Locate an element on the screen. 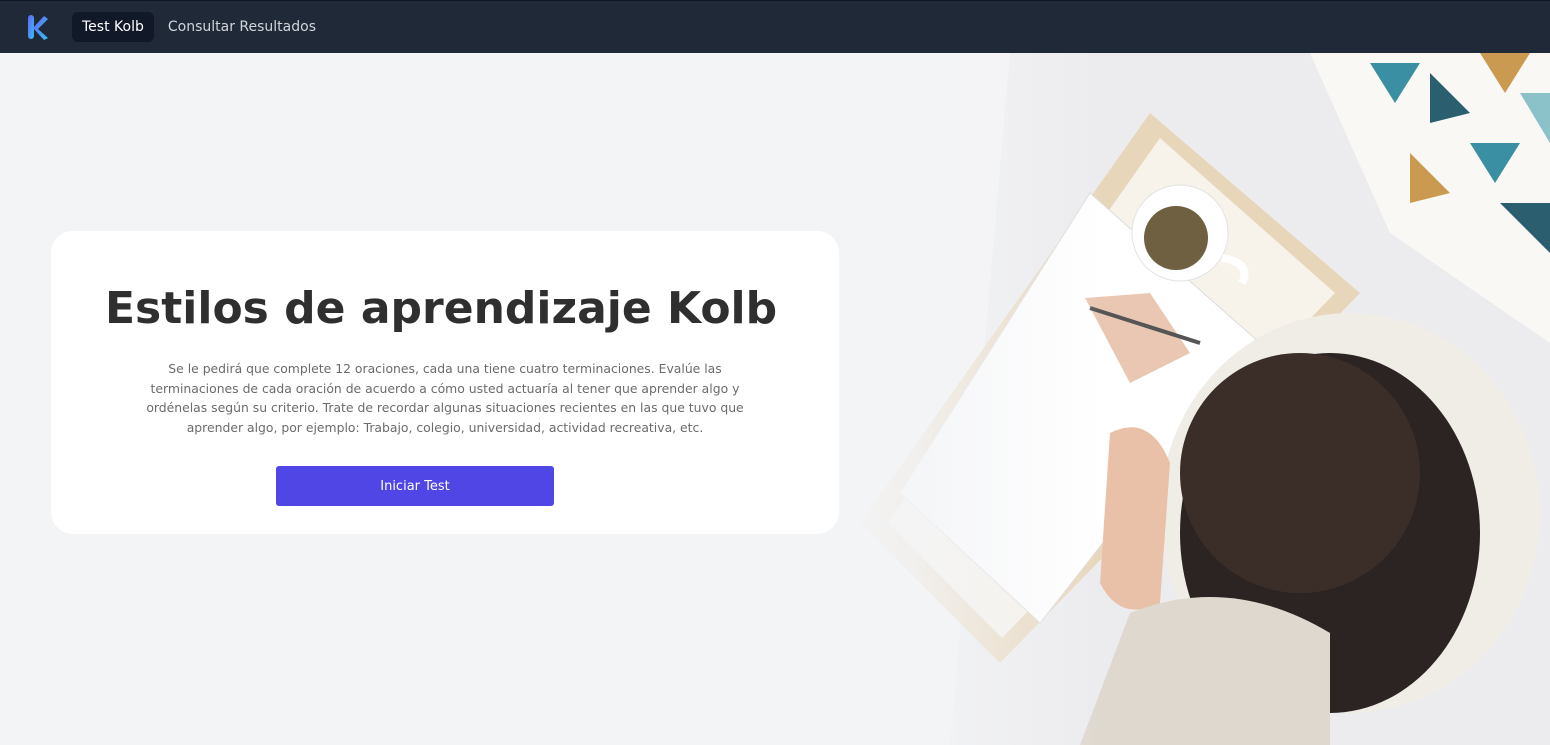  nav-link-consultar-resultados: Consultar Resultados is located at coordinates (242, 27).